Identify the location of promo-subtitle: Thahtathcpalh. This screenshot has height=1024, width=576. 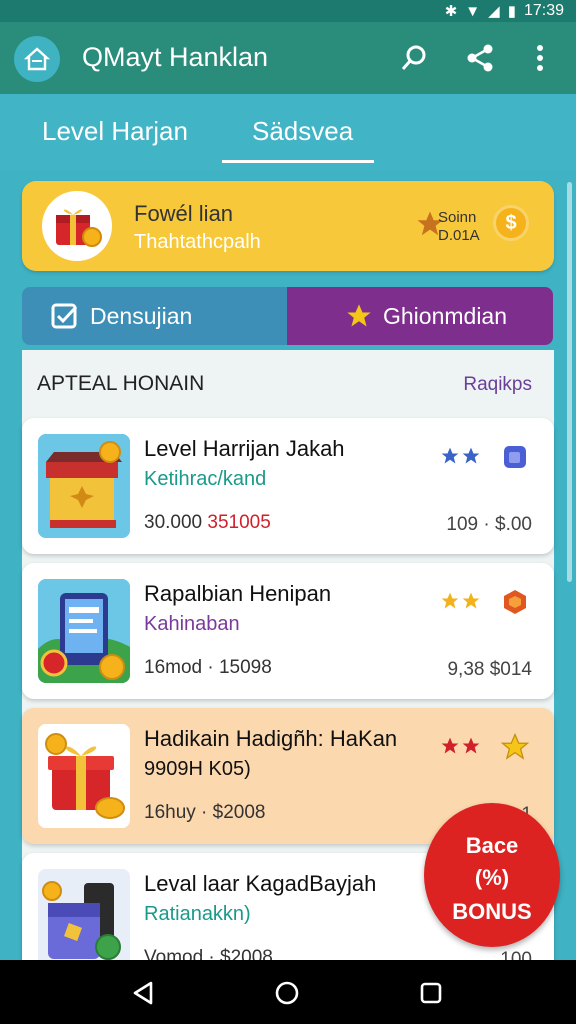
(197, 242).